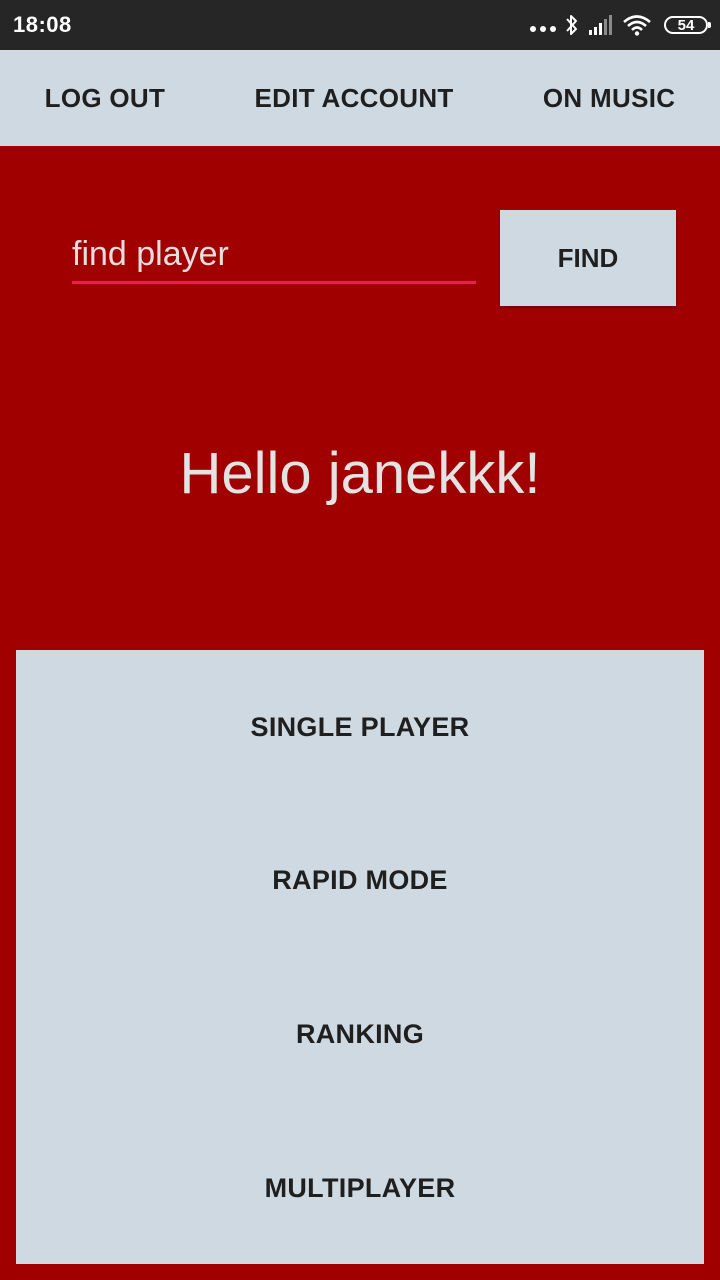  What do you see at coordinates (360, 473) in the screenshot?
I see `greeting-text: Hello janekkk!` at bounding box center [360, 473].